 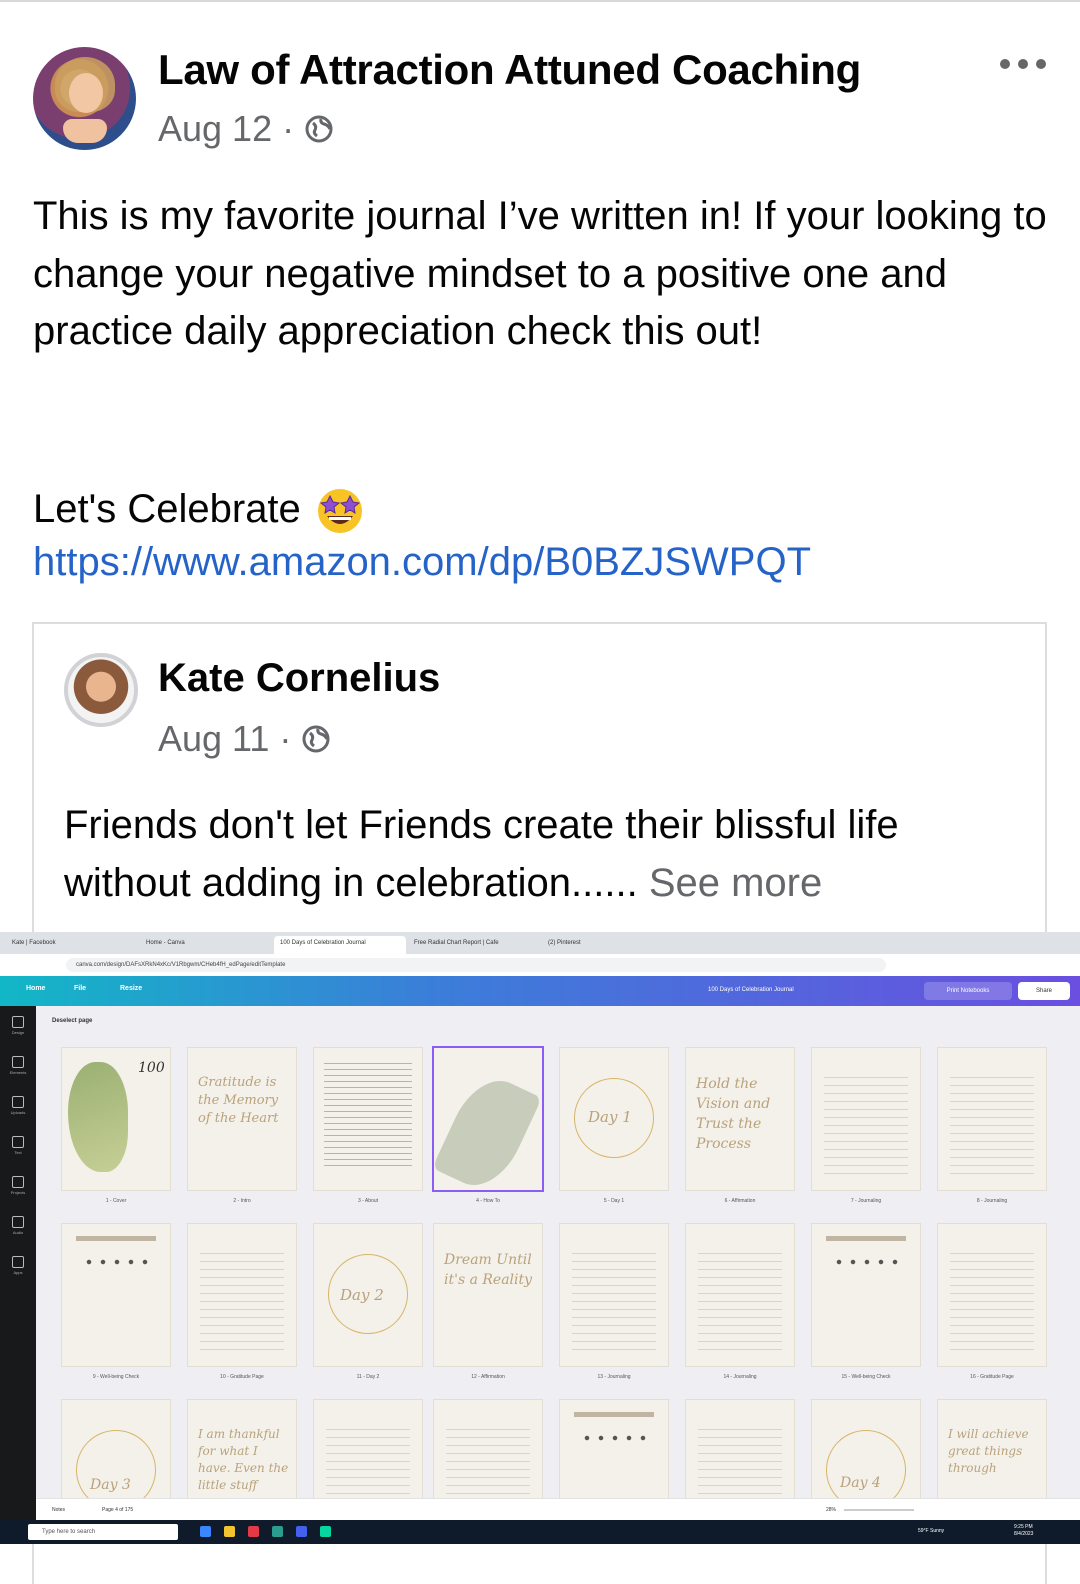 What do you see at coordinates (72, 1021) in the screenshot?
I see `deselect-page-button: Deselect page` at bounding box center [72, 1021].